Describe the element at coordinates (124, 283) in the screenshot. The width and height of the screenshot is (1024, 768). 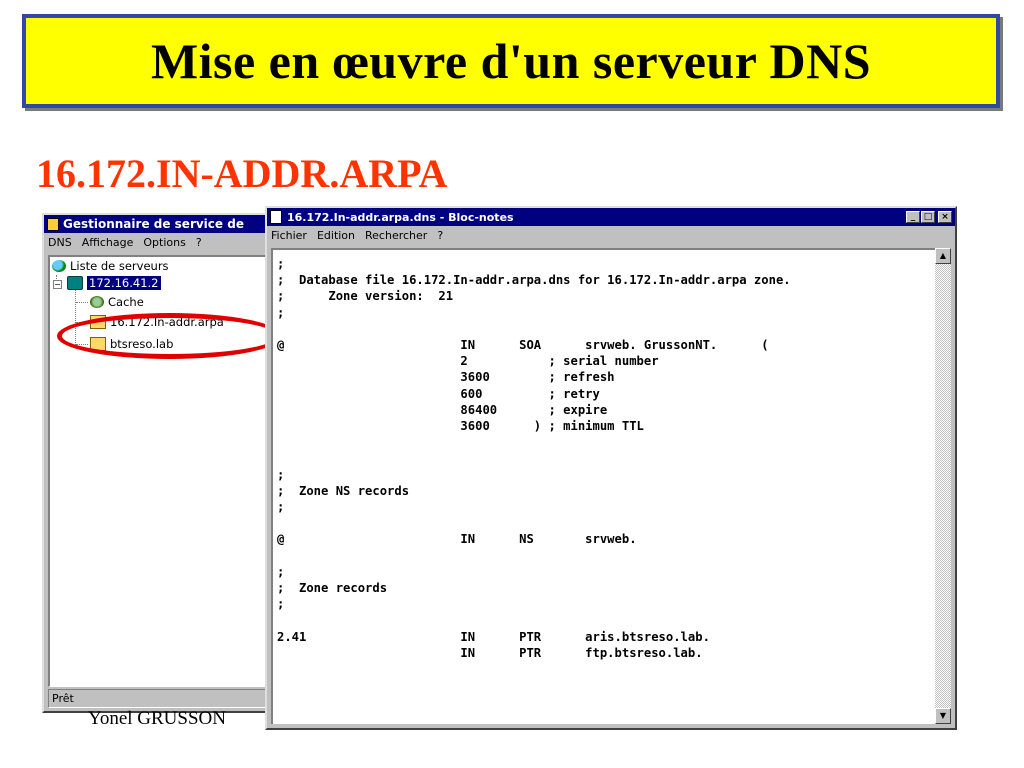
I see `tree-label-server: 172.16.41.2` at that location.